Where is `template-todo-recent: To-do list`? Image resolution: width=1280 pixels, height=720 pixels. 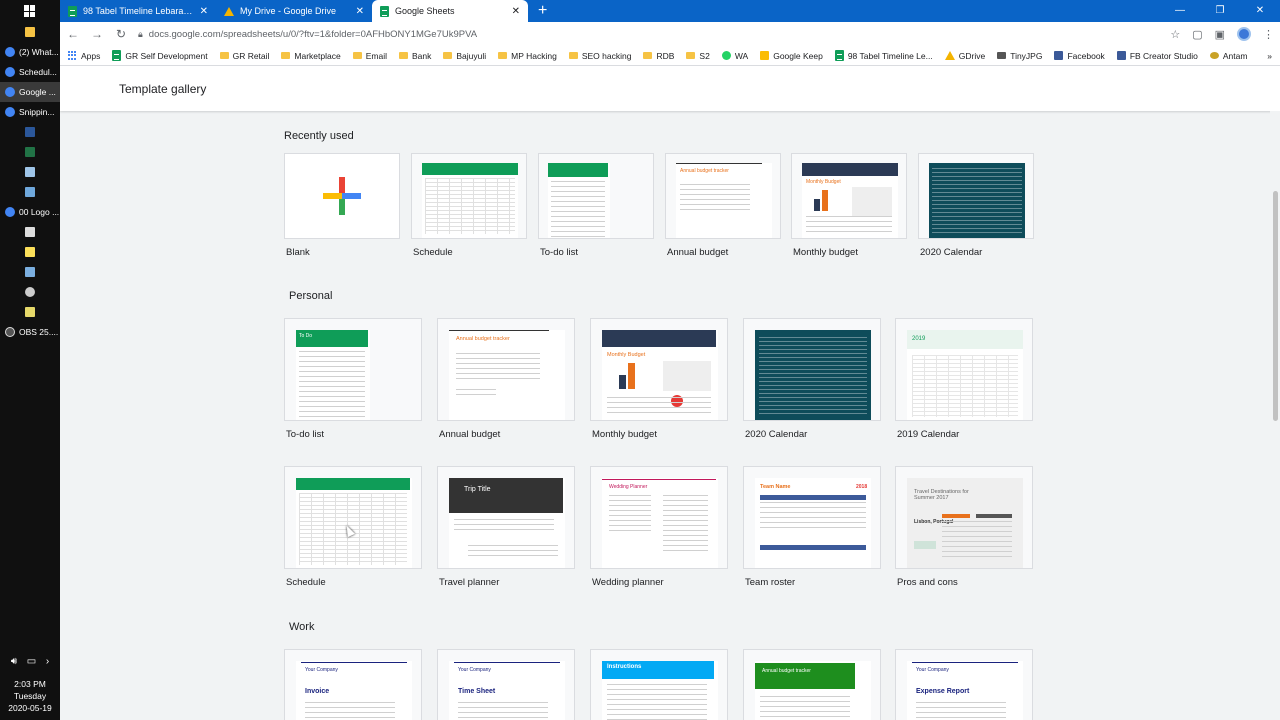
template-todo-recent: To-do list is located at coordinates (596, 205).